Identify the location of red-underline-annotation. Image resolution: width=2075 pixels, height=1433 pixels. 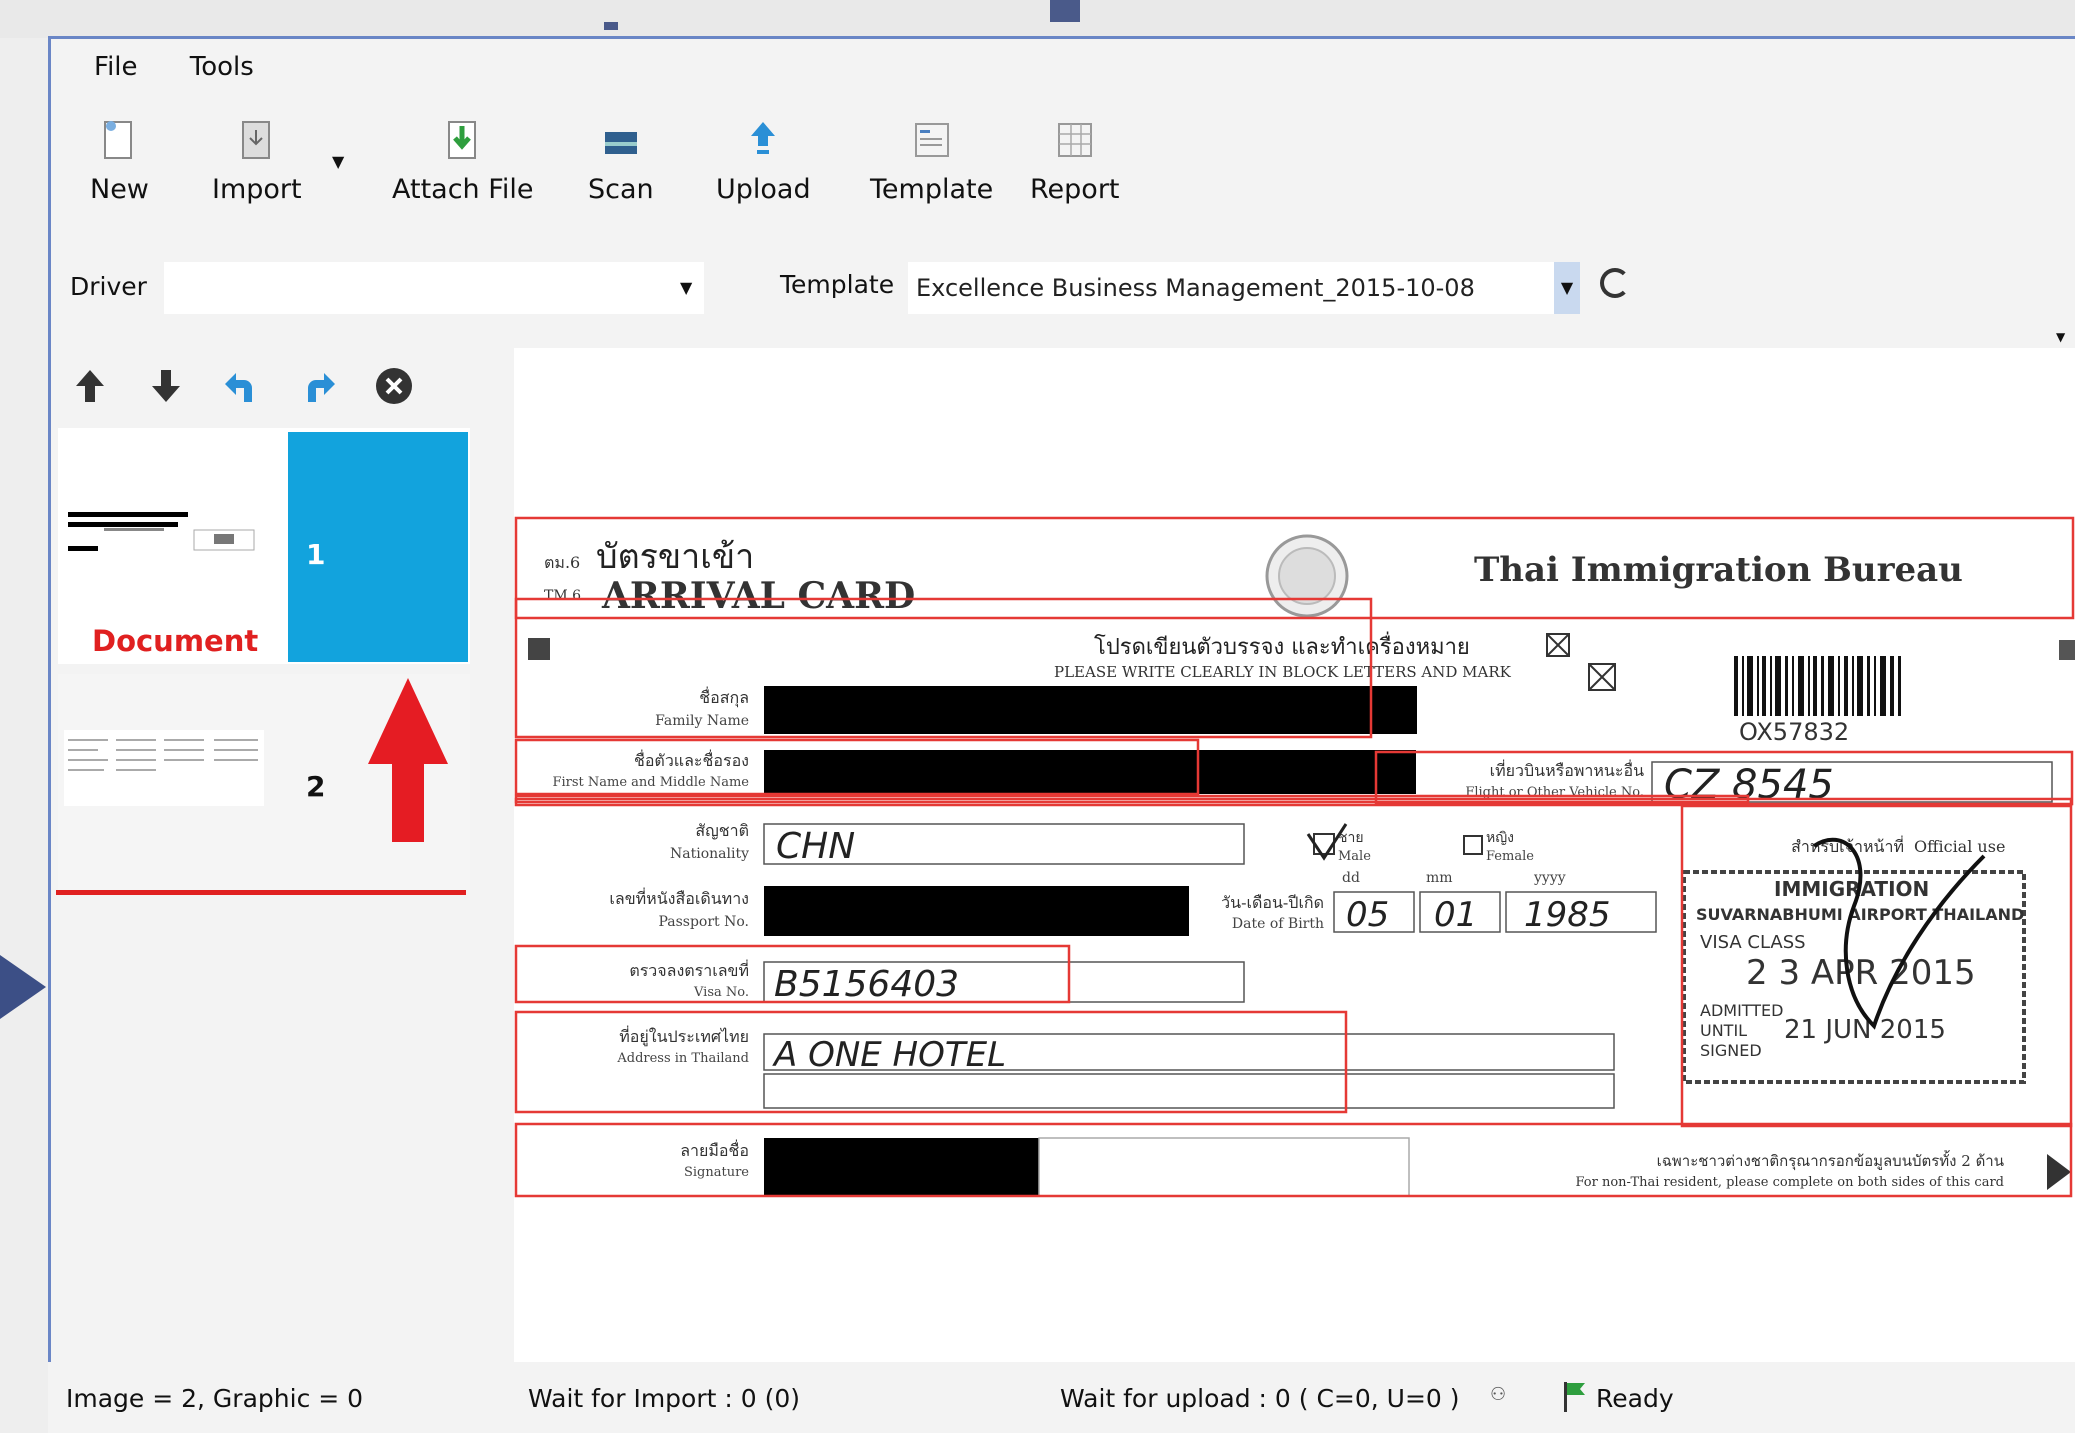
(261, 892).